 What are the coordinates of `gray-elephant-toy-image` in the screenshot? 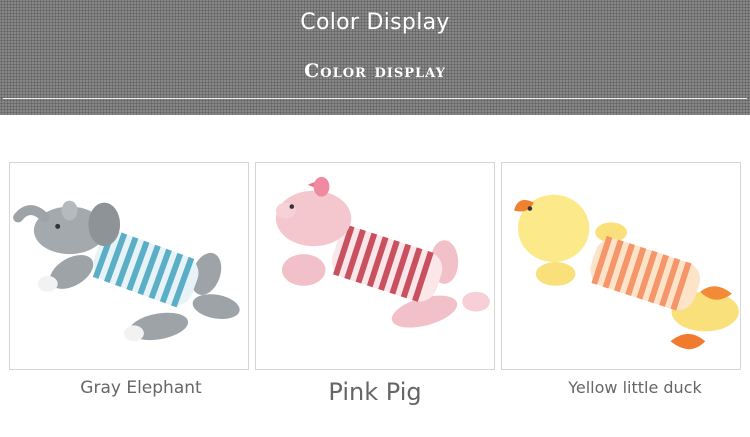 It's located at (126, 271).